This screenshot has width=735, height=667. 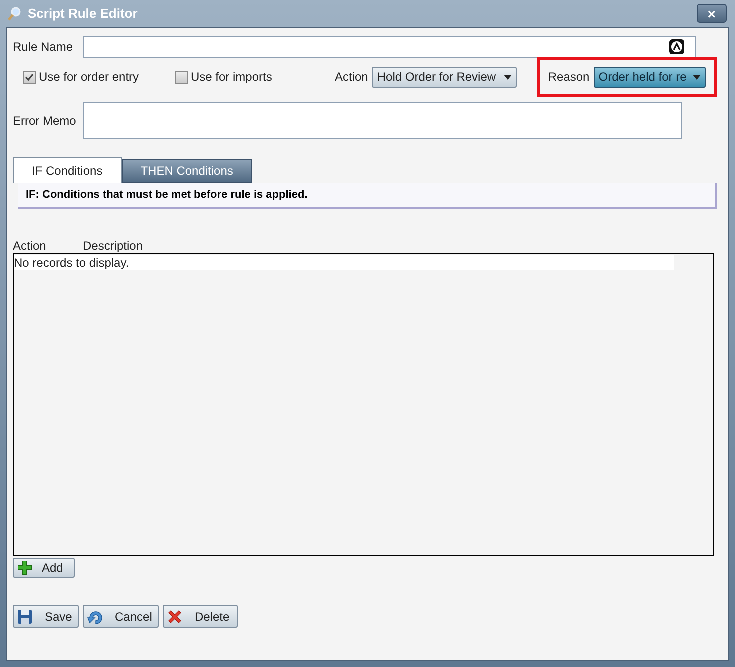 I want to click on dialog-button: Save, so click(x=46, y=616).